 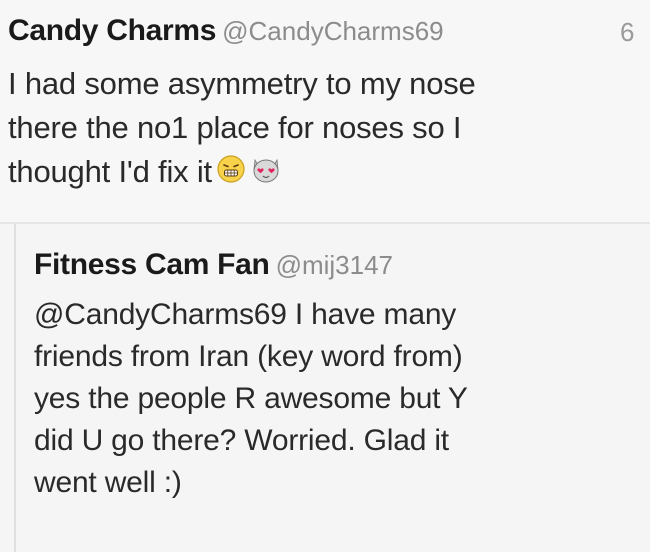 I want to click on tweet-header: Candy Charms @CandyCharms69, so click(x=226, y=31).